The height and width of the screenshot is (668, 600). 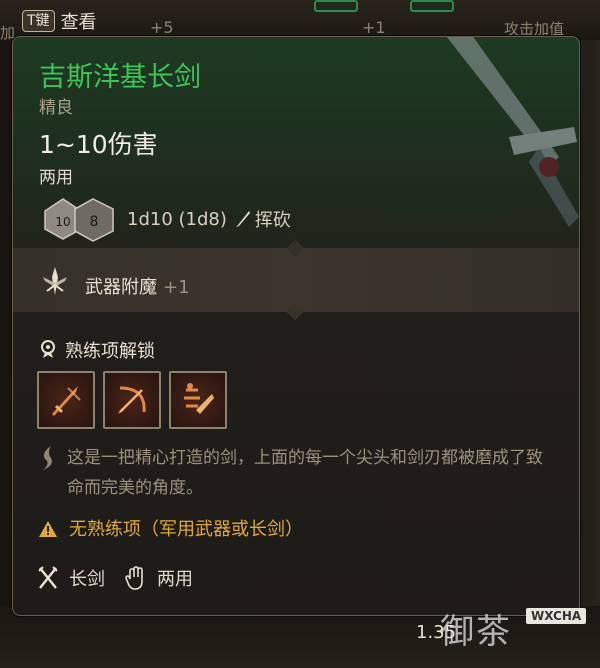 What do you see at coordinates (38, 21) in the screenshot?
I see `key-badge: T键` at bounding box center [38, 21].